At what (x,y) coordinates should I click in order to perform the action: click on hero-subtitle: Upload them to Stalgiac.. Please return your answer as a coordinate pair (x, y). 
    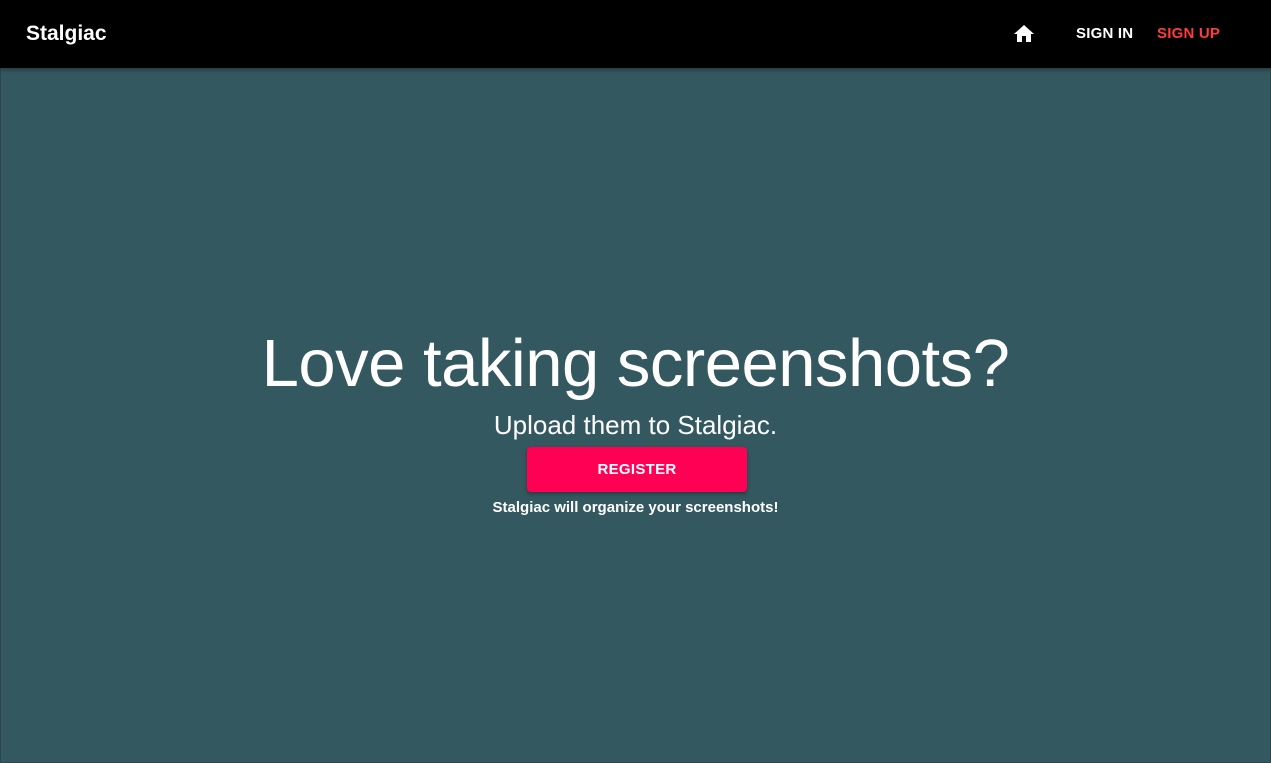
    Looking at the image, I should click on (635, 425).